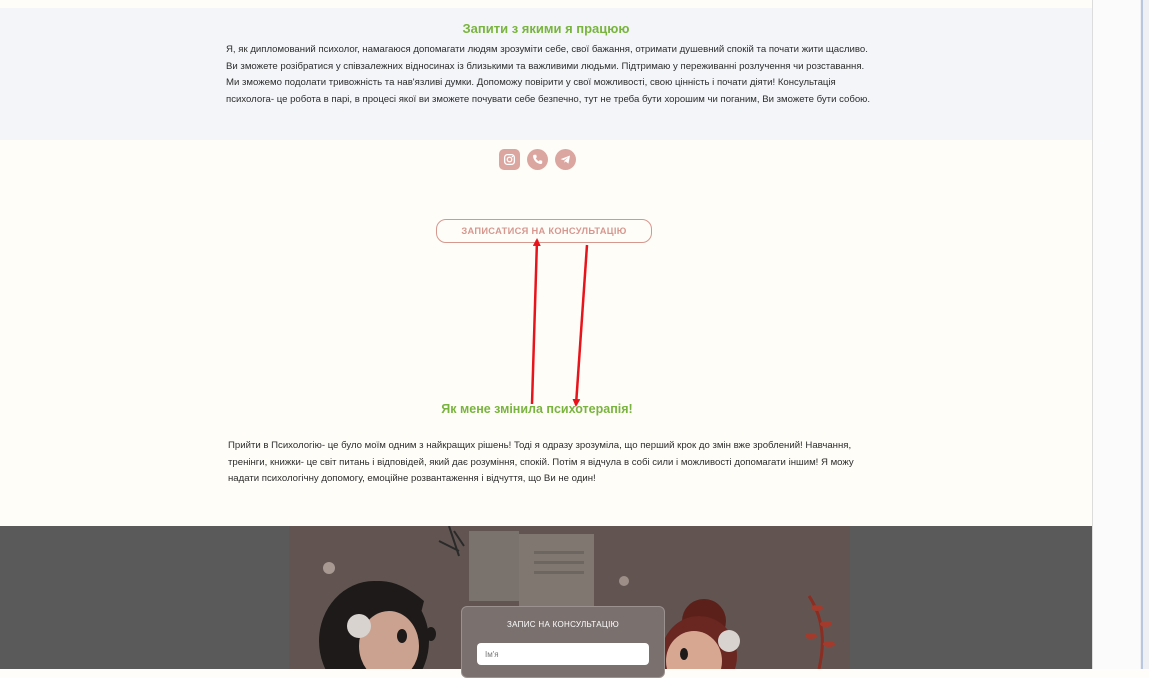 This screenshot has width=1149, height=678. I want to click on instagram-icon, so click(509, 159).